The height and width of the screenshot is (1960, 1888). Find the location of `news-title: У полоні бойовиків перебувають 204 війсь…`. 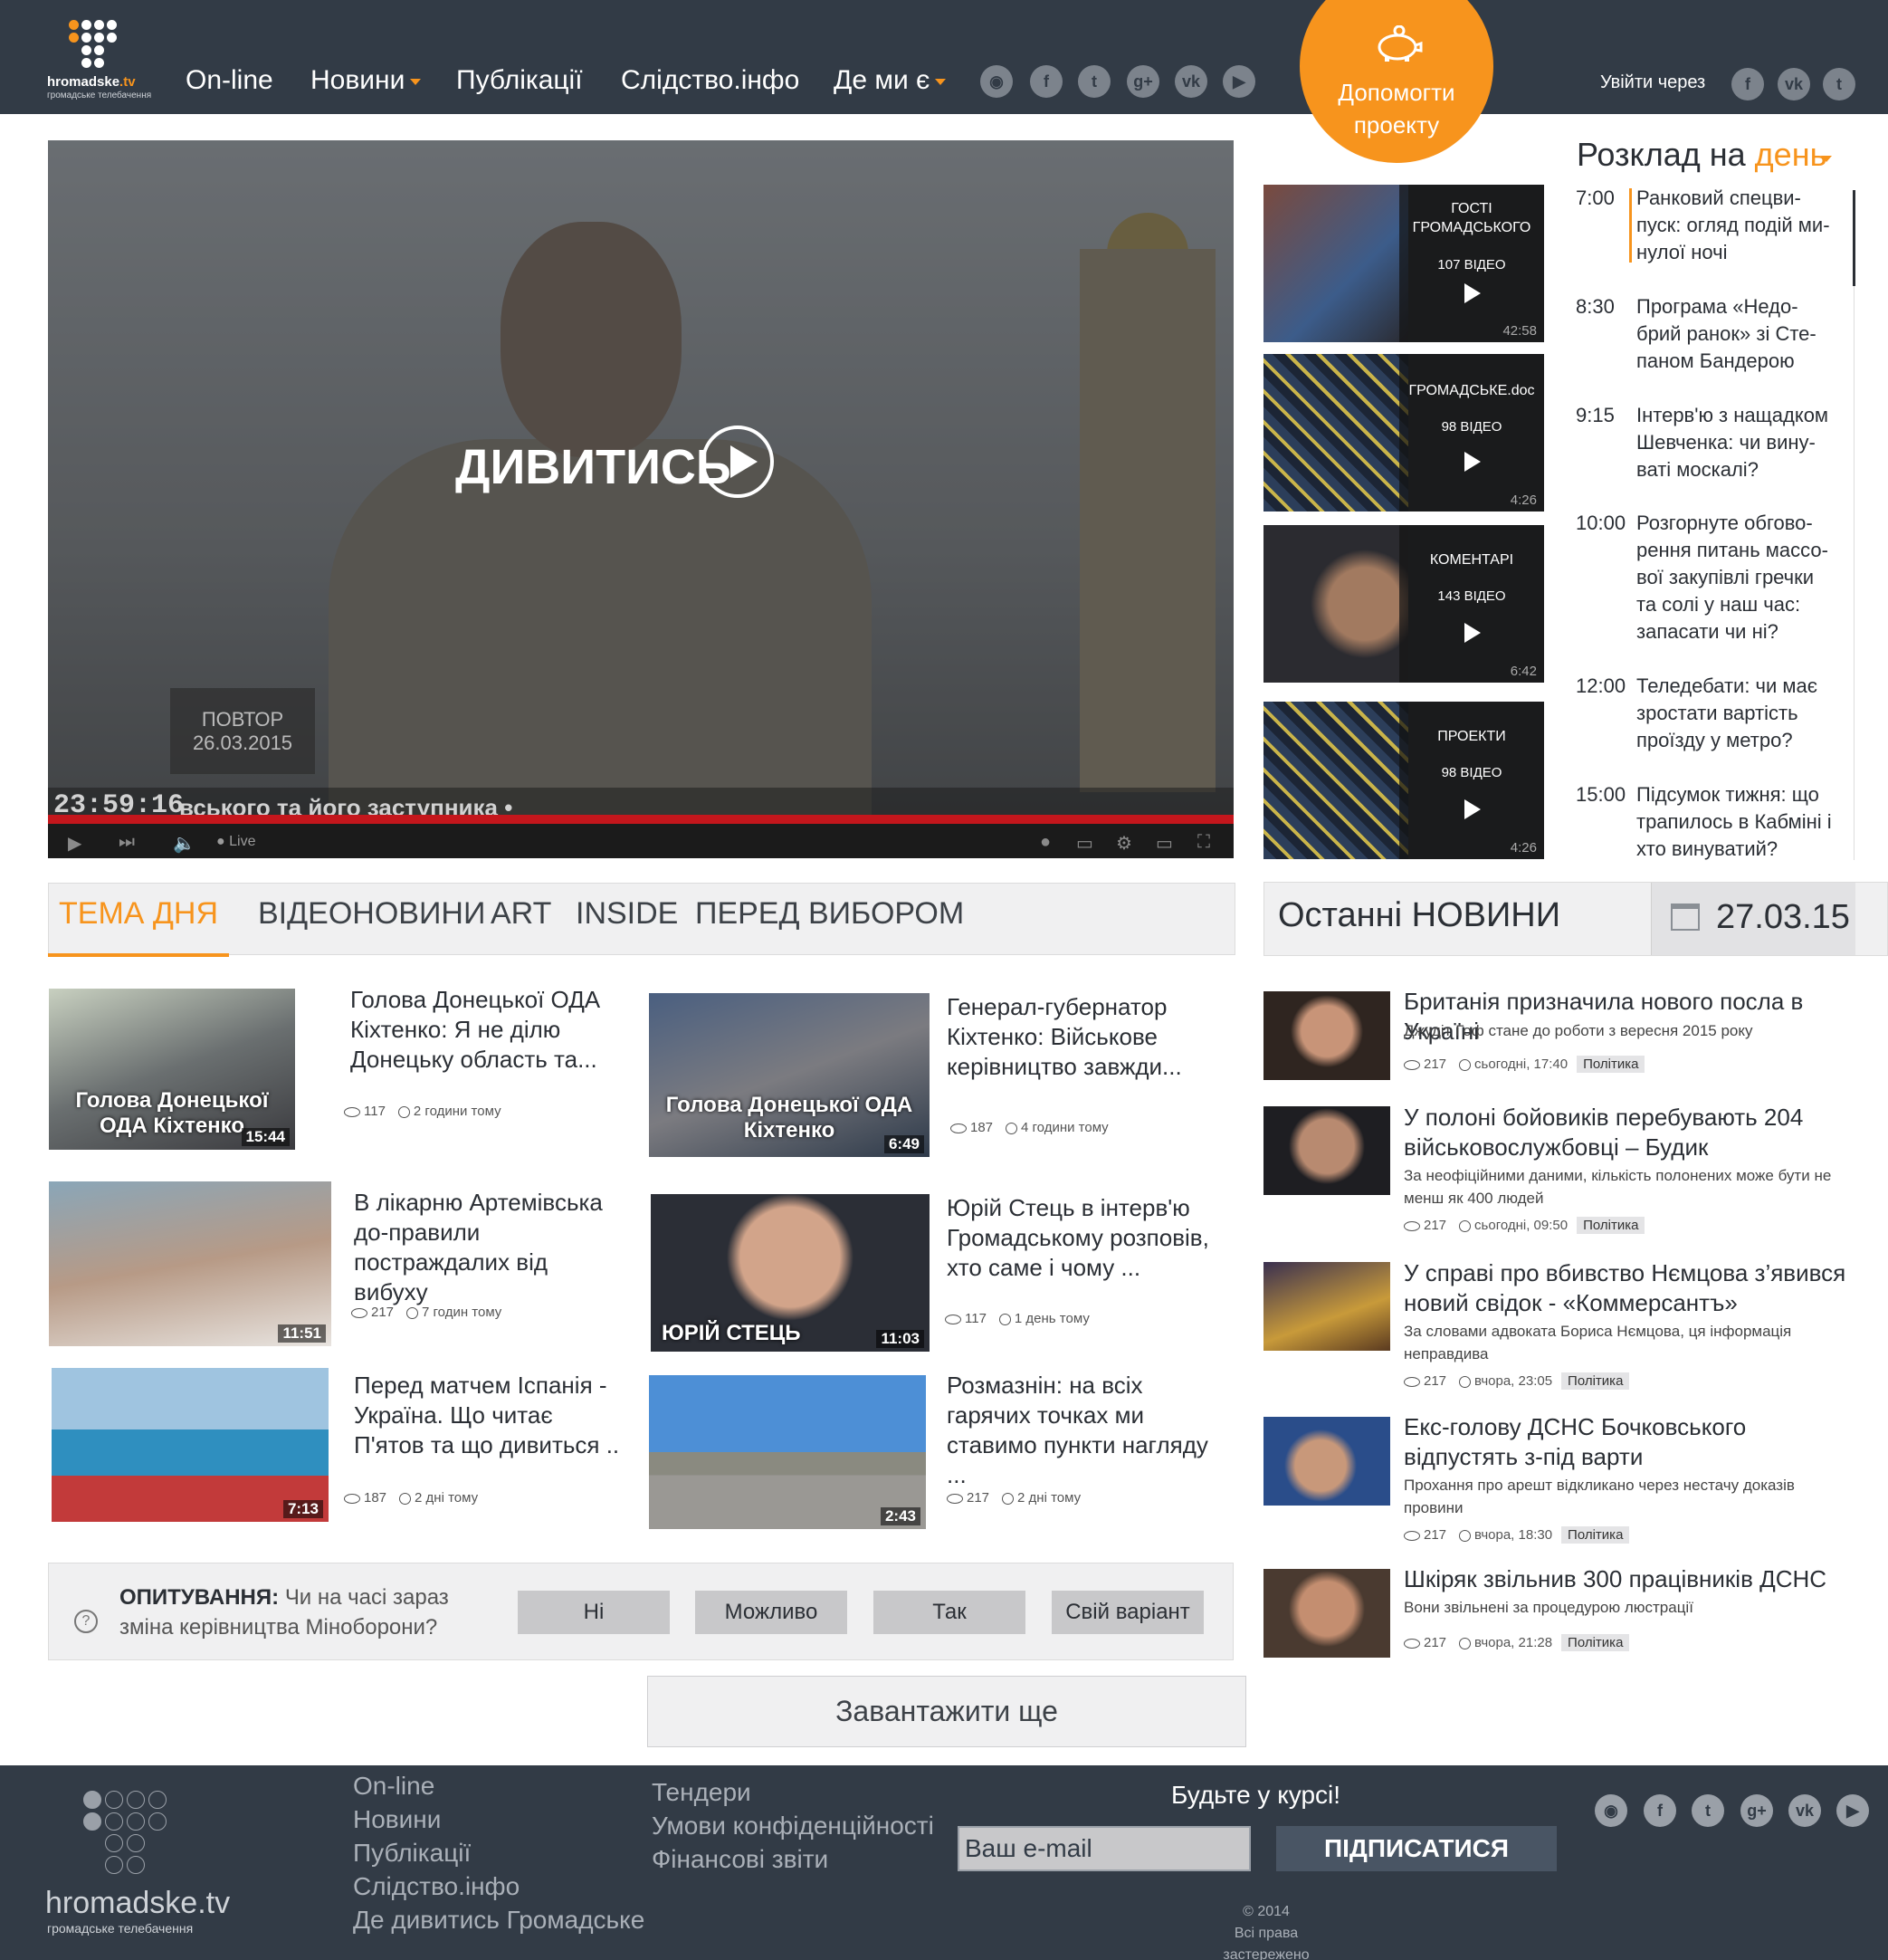

news-title: У полоні бойовиків перебувають 204 війсь… is located at coordinates (1630, 1132).